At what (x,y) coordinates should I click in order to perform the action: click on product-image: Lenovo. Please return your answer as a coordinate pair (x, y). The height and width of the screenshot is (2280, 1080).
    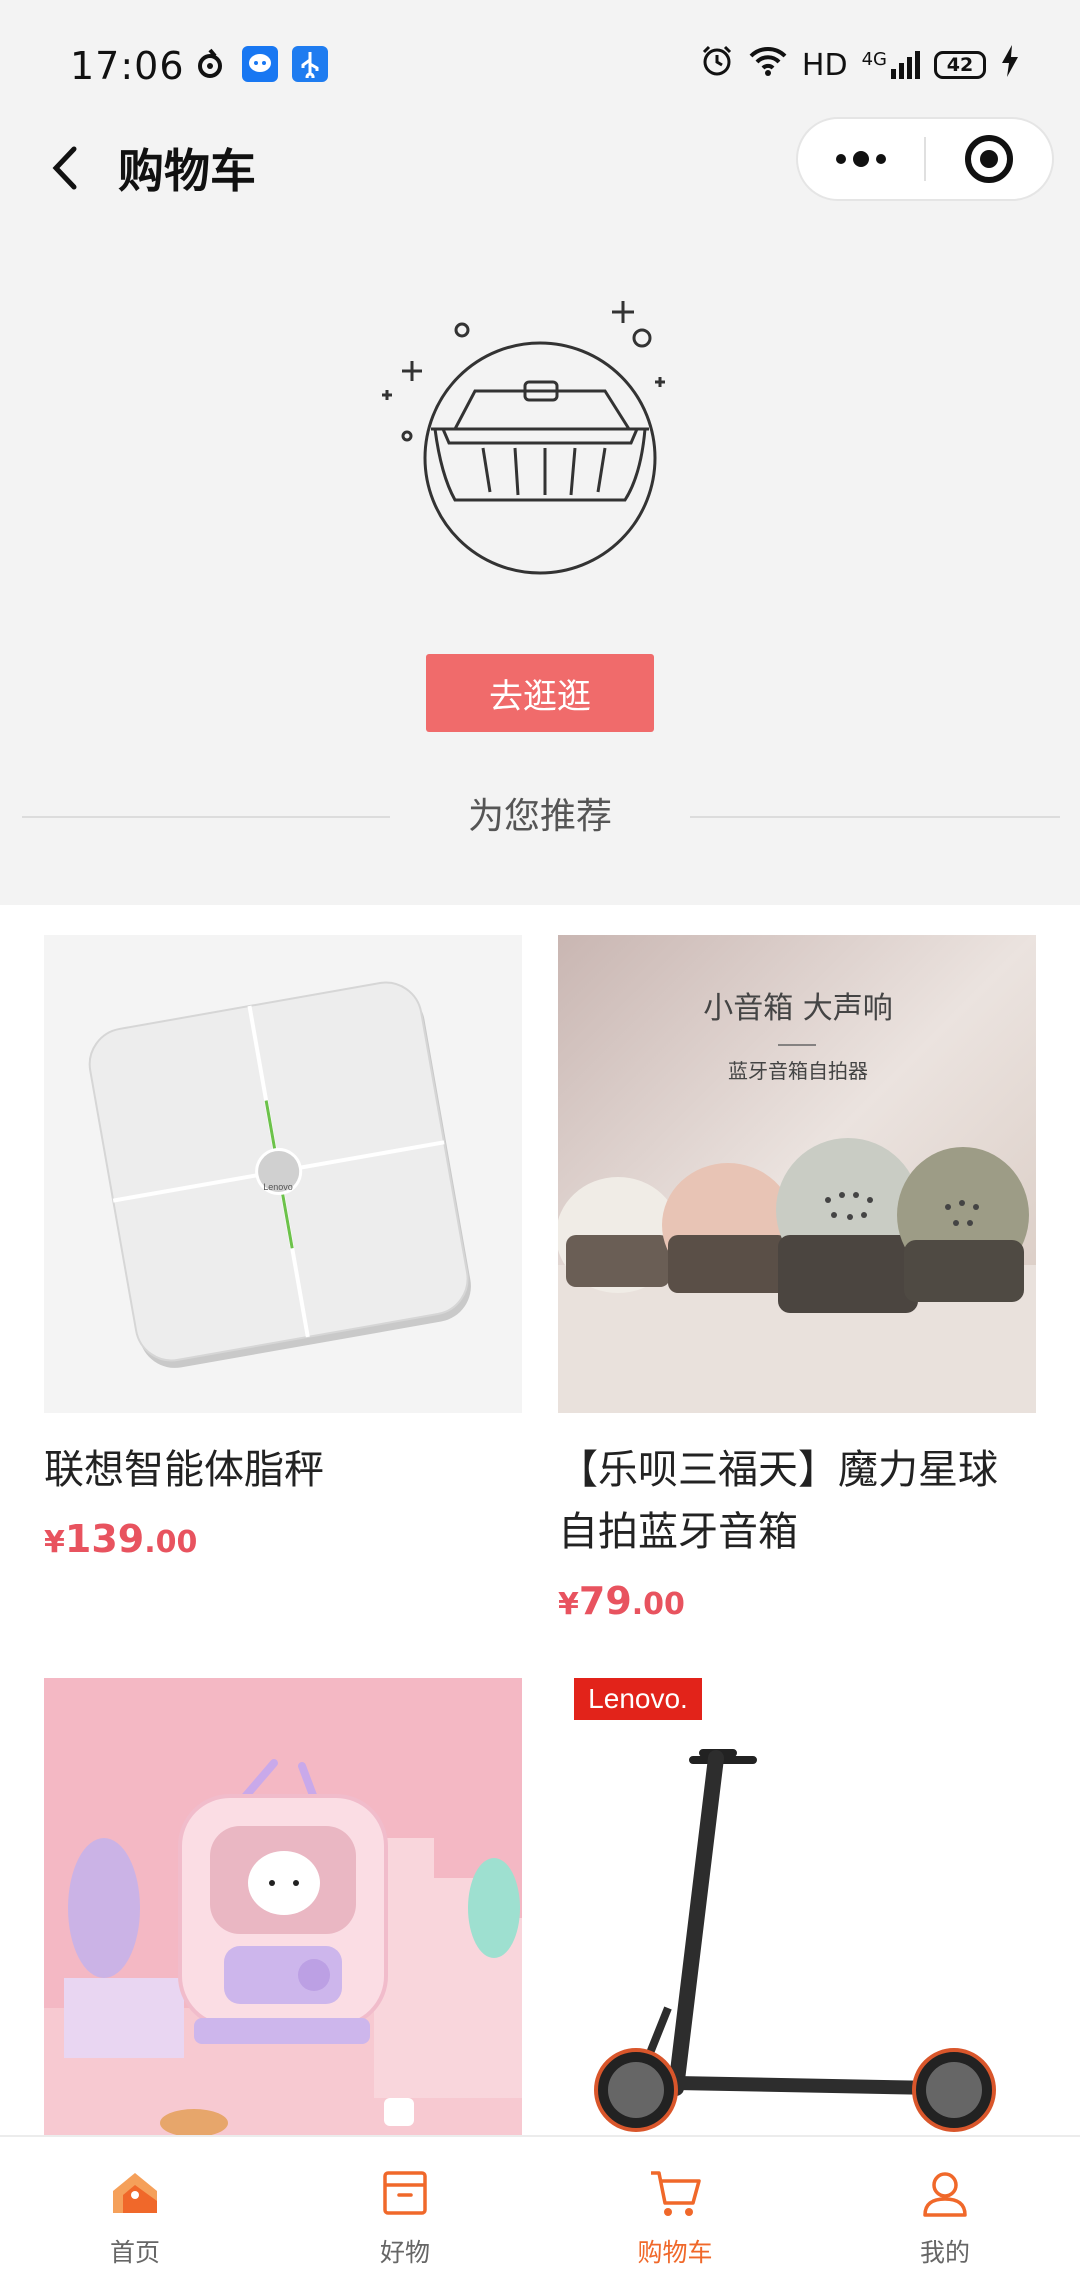
    Looking at the image, I should click on (283, 1174).